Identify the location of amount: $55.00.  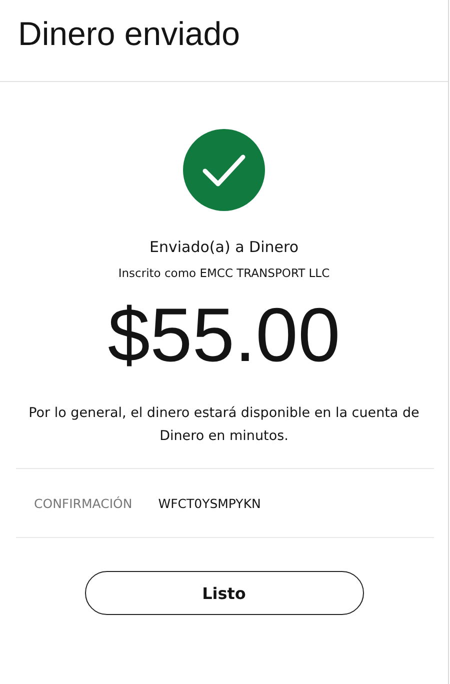
(224, 336).